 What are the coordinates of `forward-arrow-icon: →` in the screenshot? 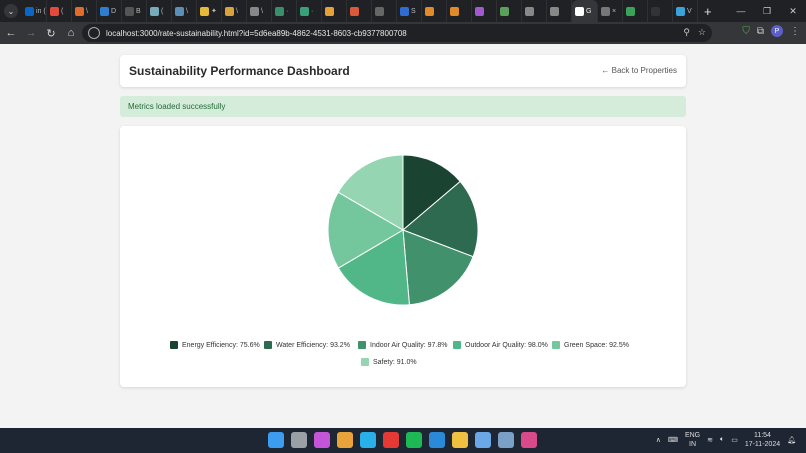 It's located at (31, 33).